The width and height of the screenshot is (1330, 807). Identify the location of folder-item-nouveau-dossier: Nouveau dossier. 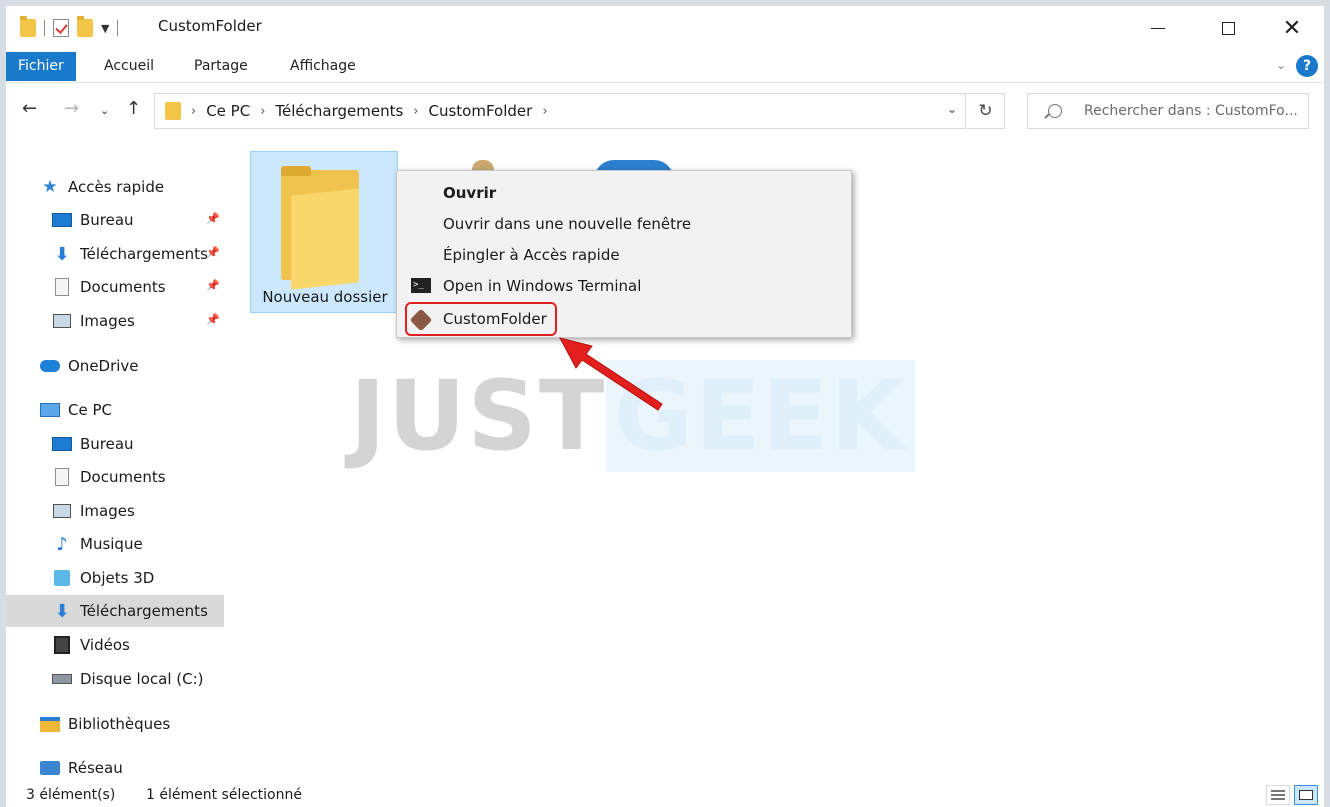
(324, 232).